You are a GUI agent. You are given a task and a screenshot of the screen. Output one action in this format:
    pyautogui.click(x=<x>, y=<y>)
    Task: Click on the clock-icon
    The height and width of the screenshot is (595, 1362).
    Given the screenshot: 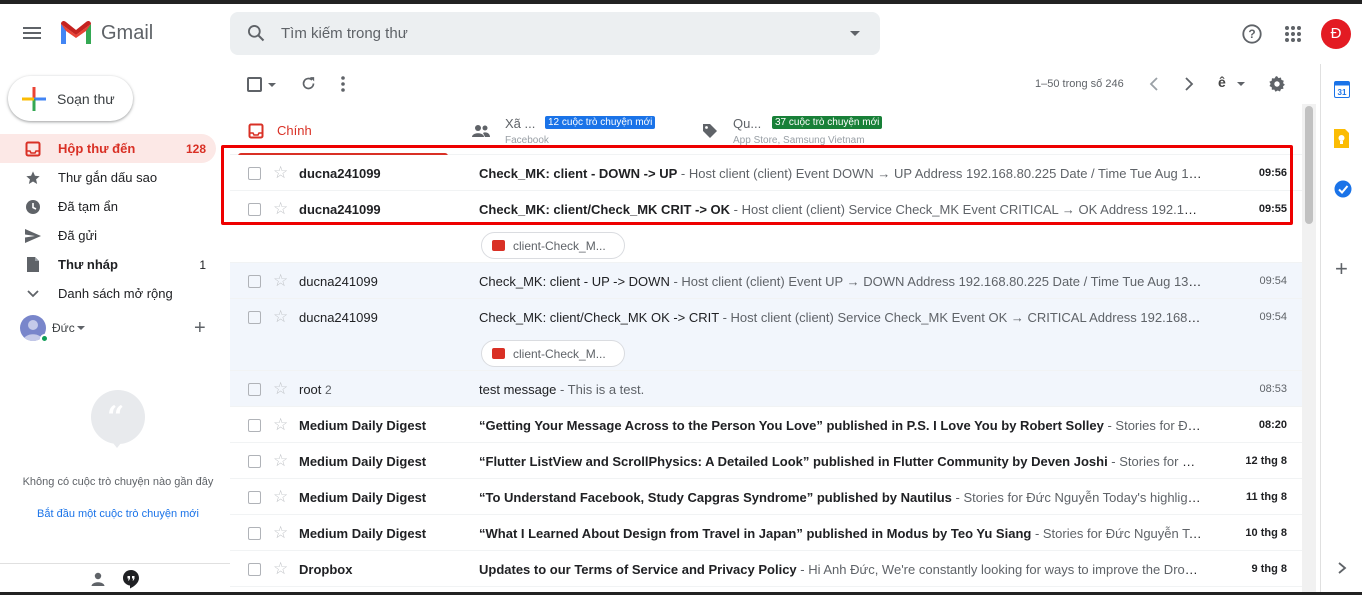 What is the action you would take?
    pyautogui.click(x=33, y=207)
    